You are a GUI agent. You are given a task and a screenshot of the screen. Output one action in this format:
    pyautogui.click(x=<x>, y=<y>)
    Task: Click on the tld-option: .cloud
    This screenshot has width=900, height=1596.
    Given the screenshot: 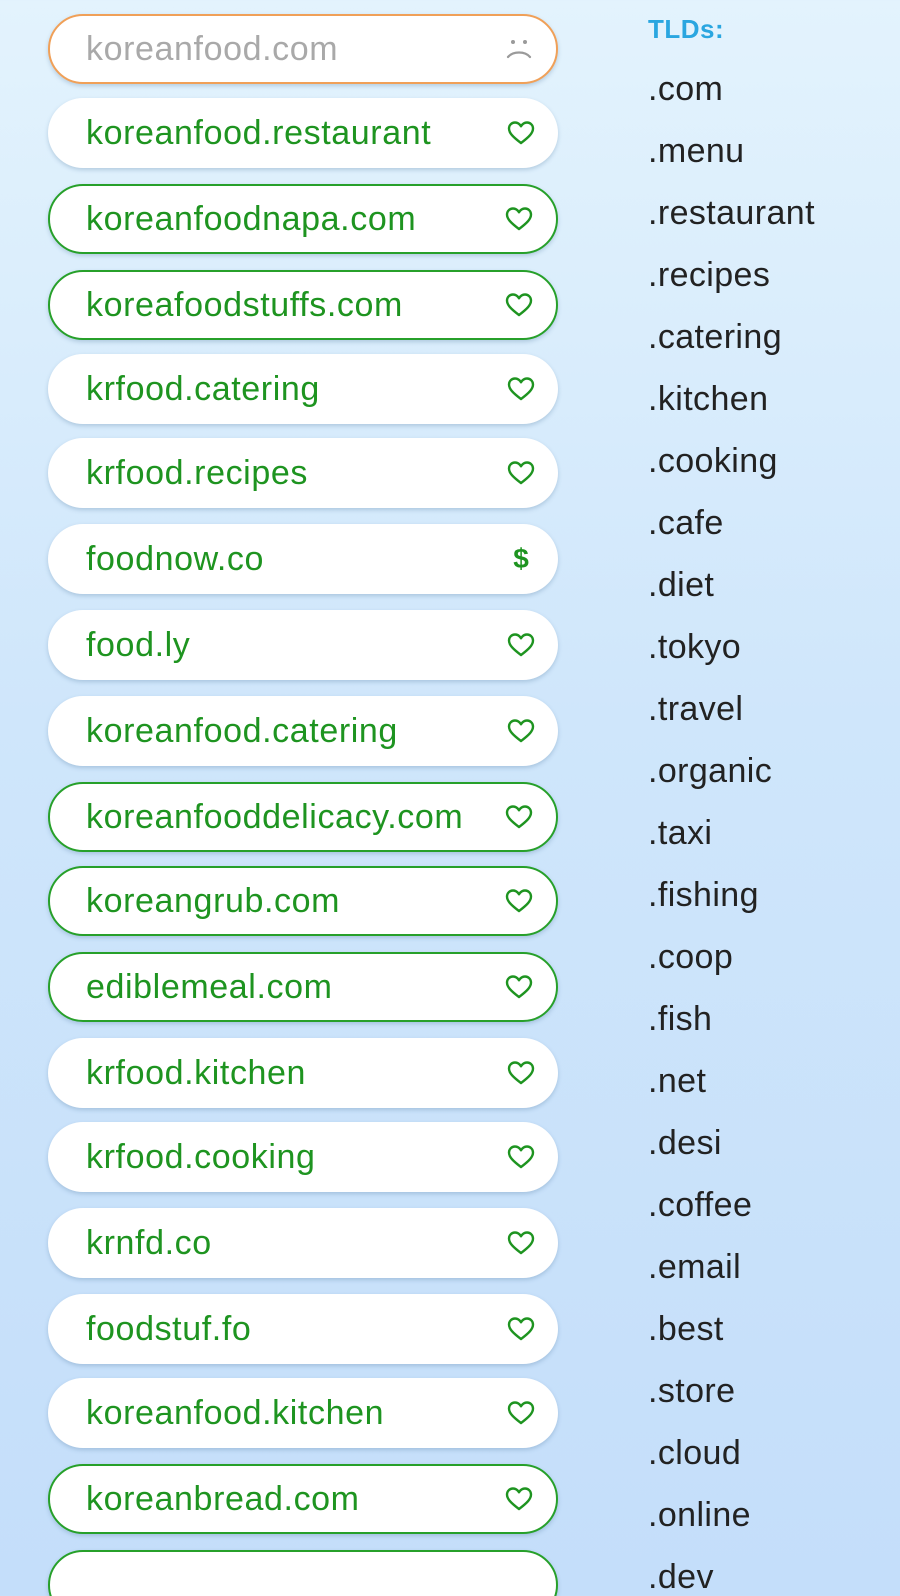 What is the action you would take?
    pyautogui.click(x=694, y=1453)
    